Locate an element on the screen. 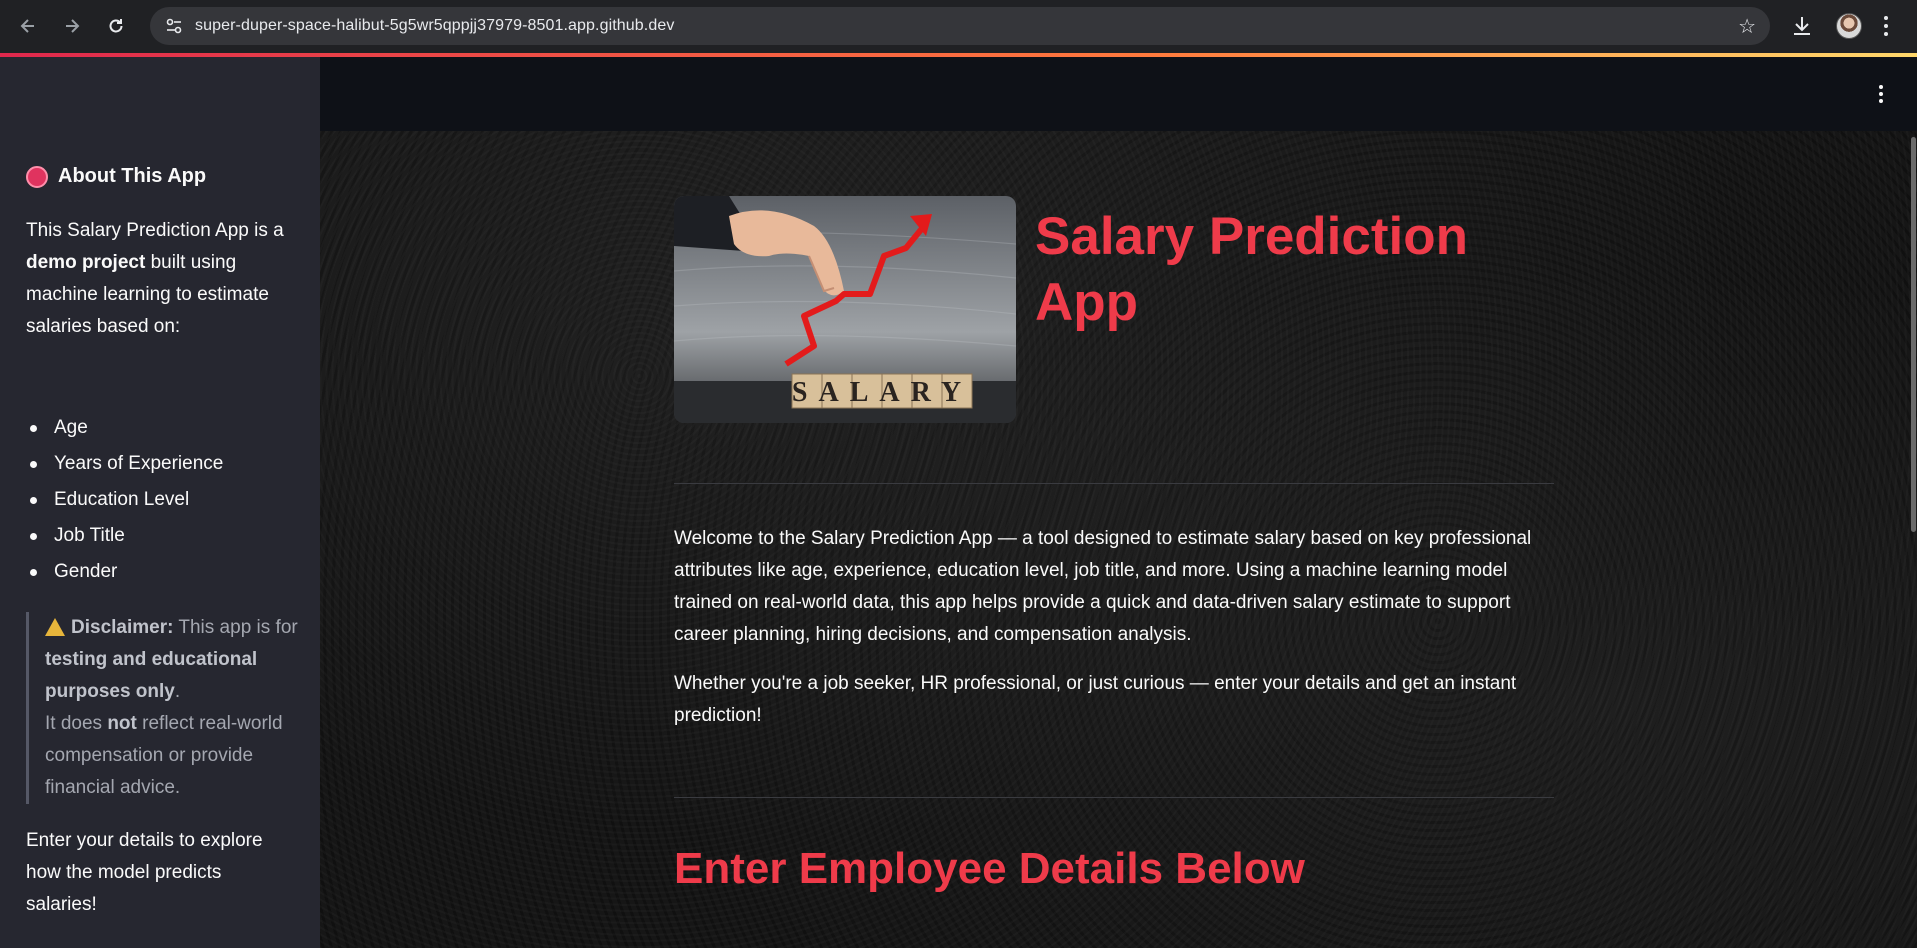 Image resolution: width=1917 pixels, height=948 pixels. arrow-left-icon is located at coordinates (27, 26).